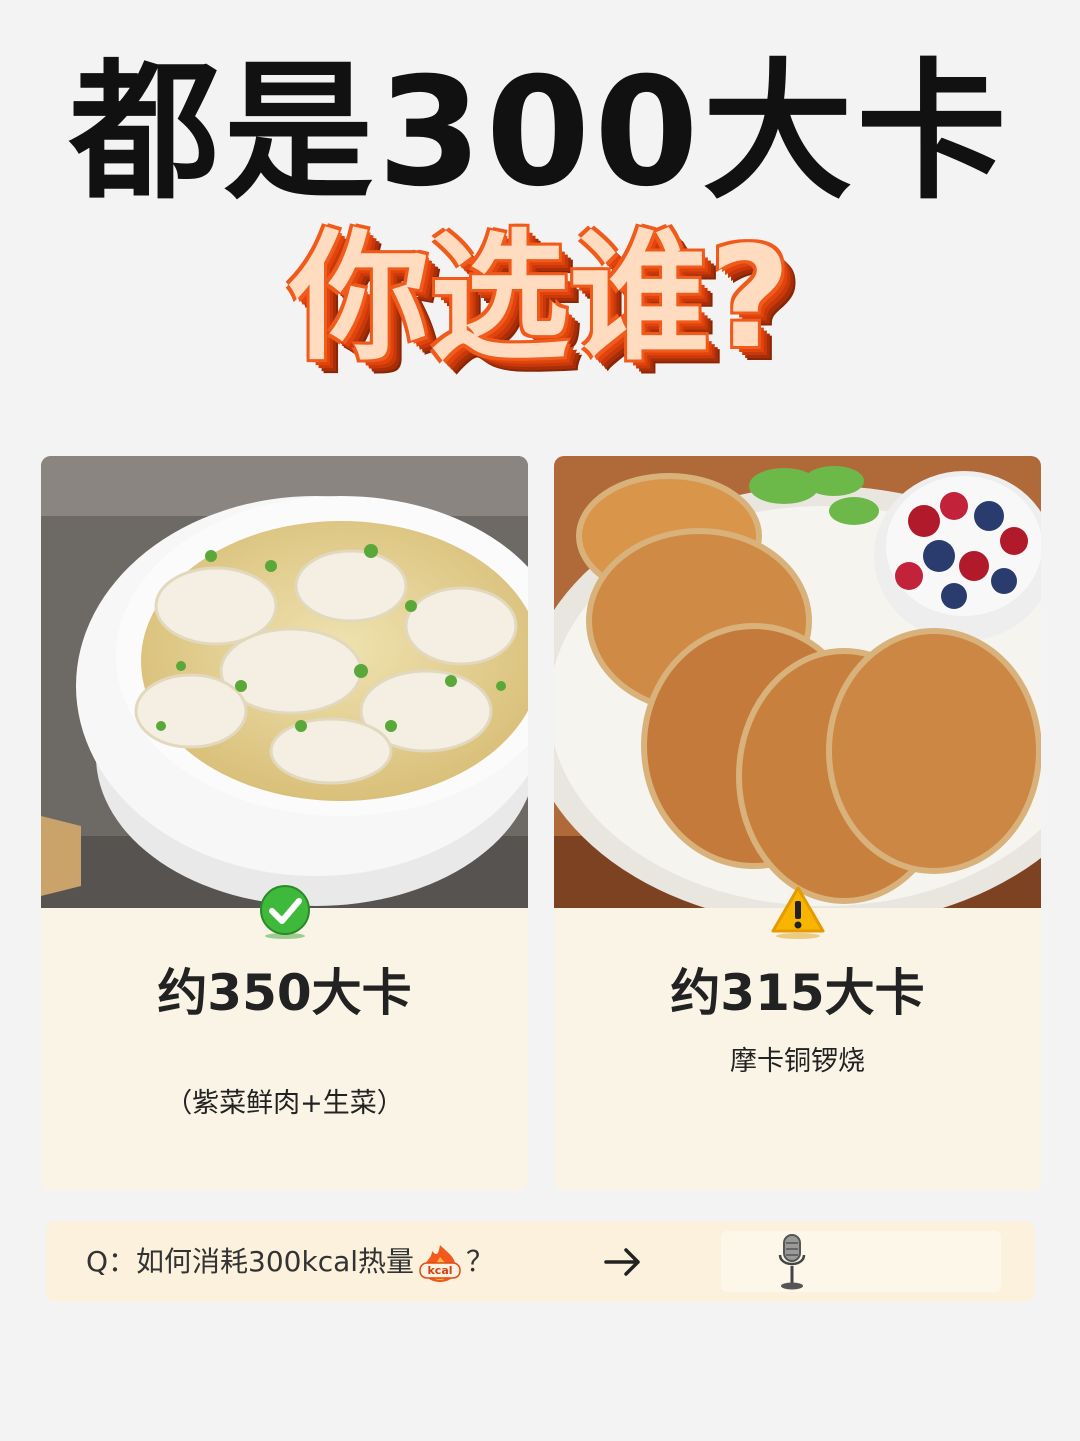  What do you see at coordinates (284, 1103) in the screenshot?
I see `food-description: （紫菜鲜肉+生菜）` at bounding box center [284, 1103].